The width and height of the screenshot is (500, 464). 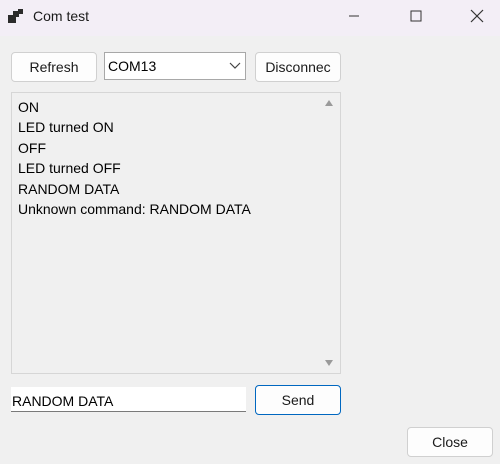 What do you see at coordinates (61, 16) in the screenshot?
I see `window-title: Com test` at bounding box center [61, 16].